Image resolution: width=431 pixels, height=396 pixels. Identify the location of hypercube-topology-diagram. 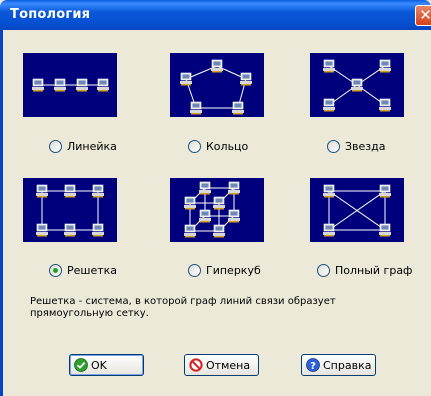
(217, 210).